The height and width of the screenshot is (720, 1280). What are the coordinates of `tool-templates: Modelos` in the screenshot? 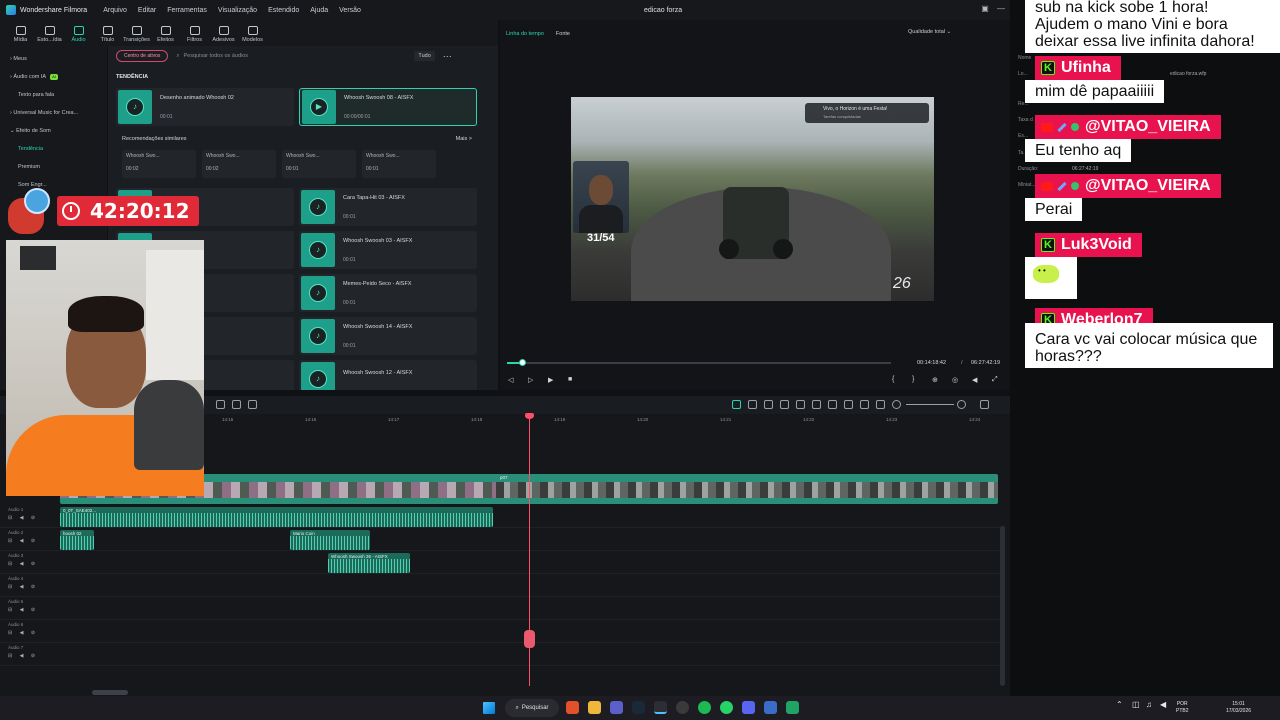 It's located at (252, 36).